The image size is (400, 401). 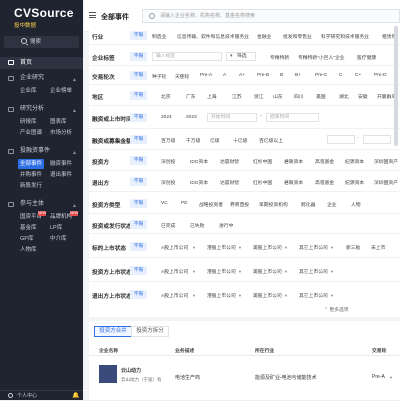 What do you see at coordinates (363, 96) in the screenshot?
I see `filter-option: 安徽` at bounding box center [363, 96].